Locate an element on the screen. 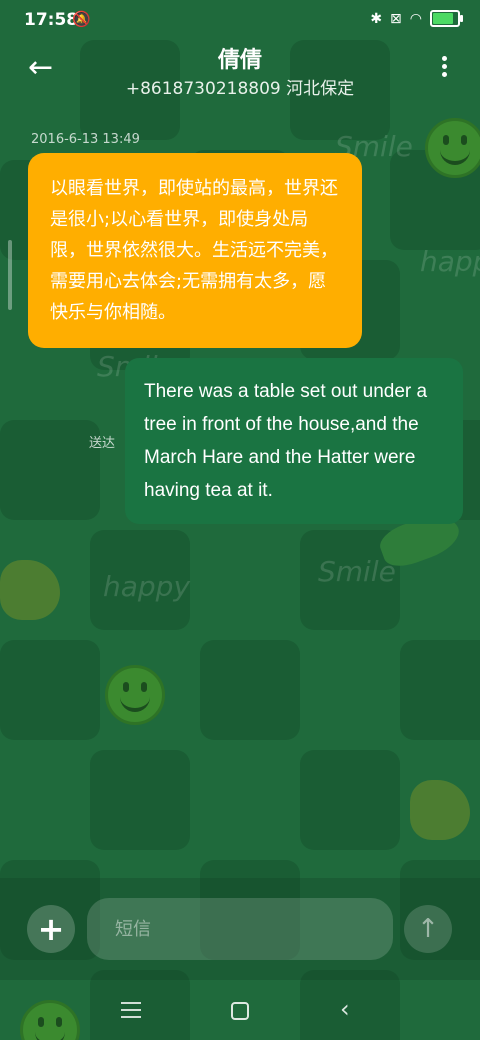  plus-icon: + is located at coordinates (51, 929).